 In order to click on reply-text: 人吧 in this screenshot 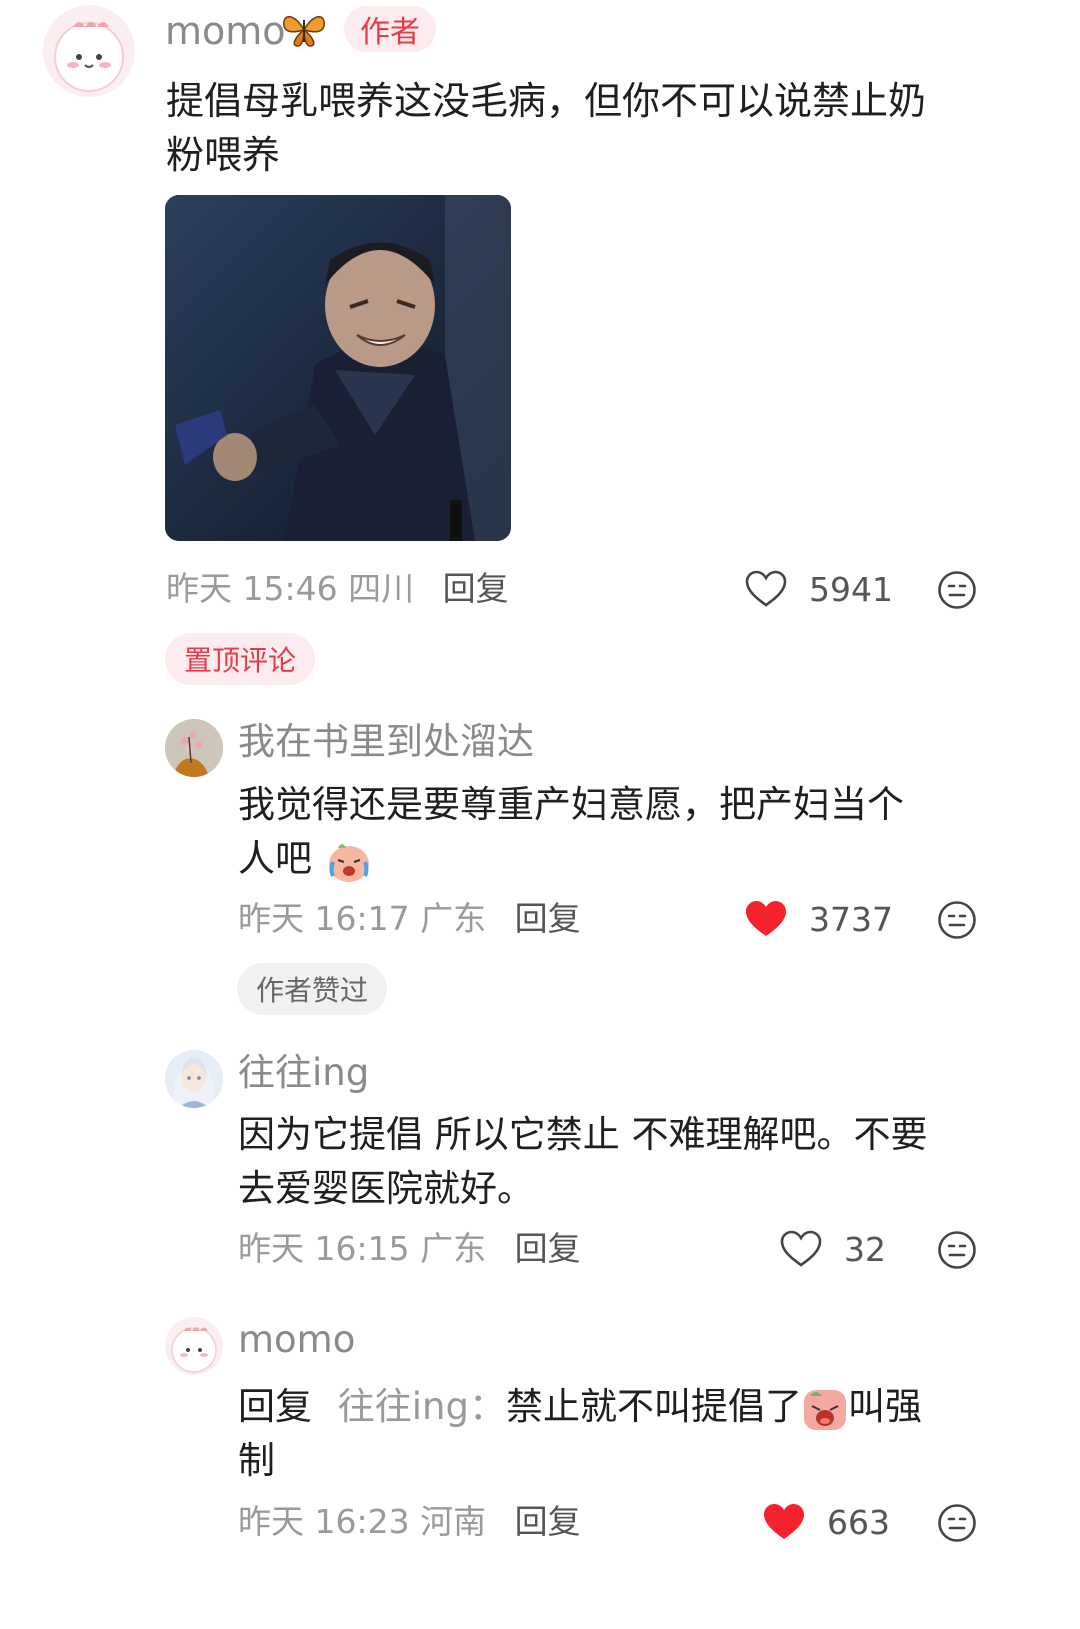, I will do `click(275, 858)`.